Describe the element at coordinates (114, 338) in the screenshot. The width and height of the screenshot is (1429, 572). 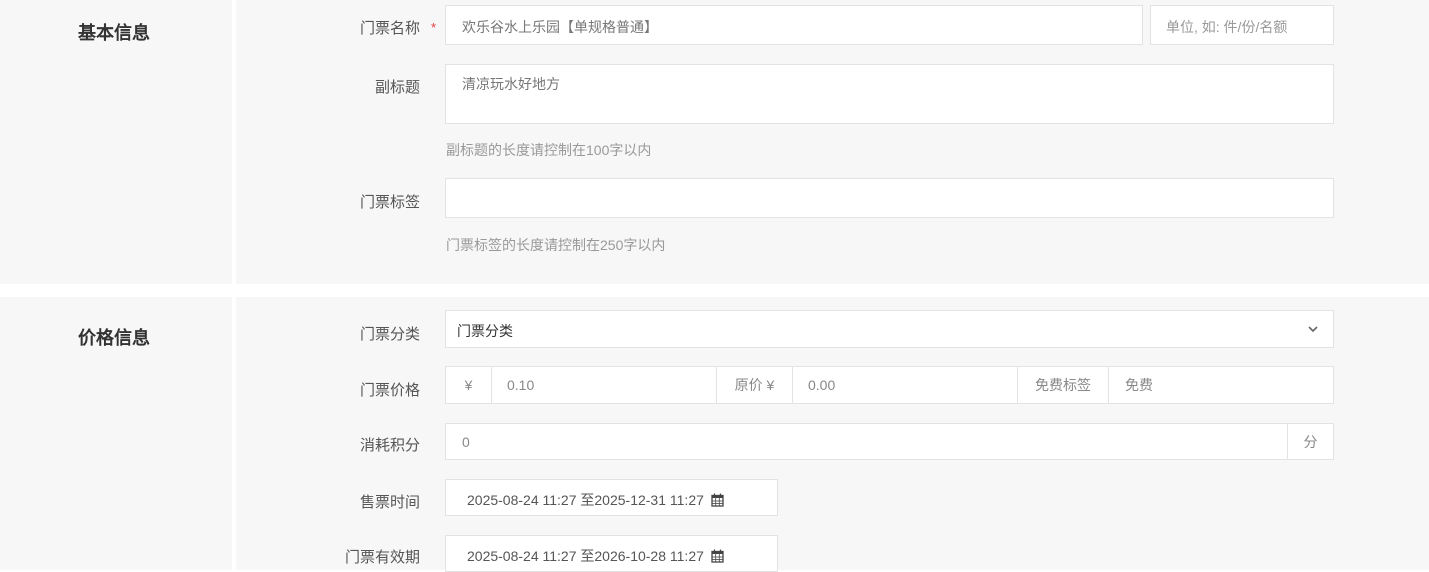
I see `price-info-title: 价格信息` at that location.